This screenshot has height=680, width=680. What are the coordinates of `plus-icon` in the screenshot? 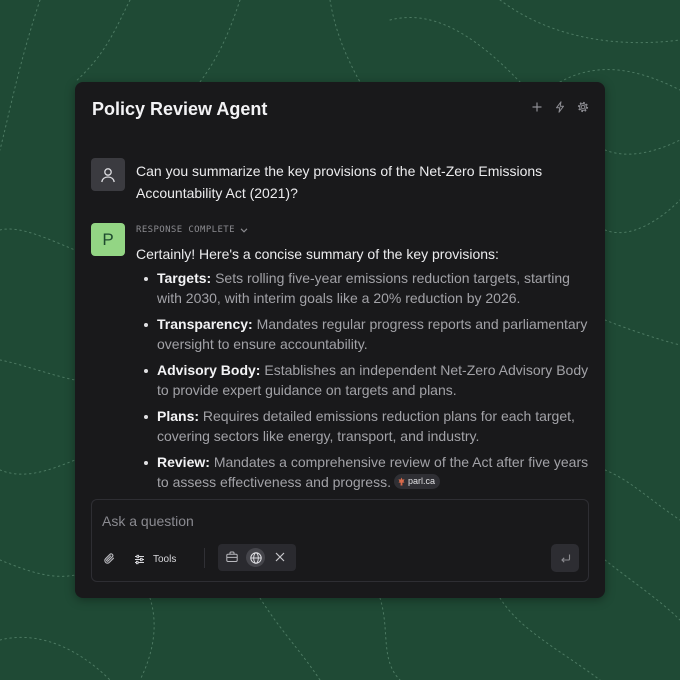 It's located at (537, 107).